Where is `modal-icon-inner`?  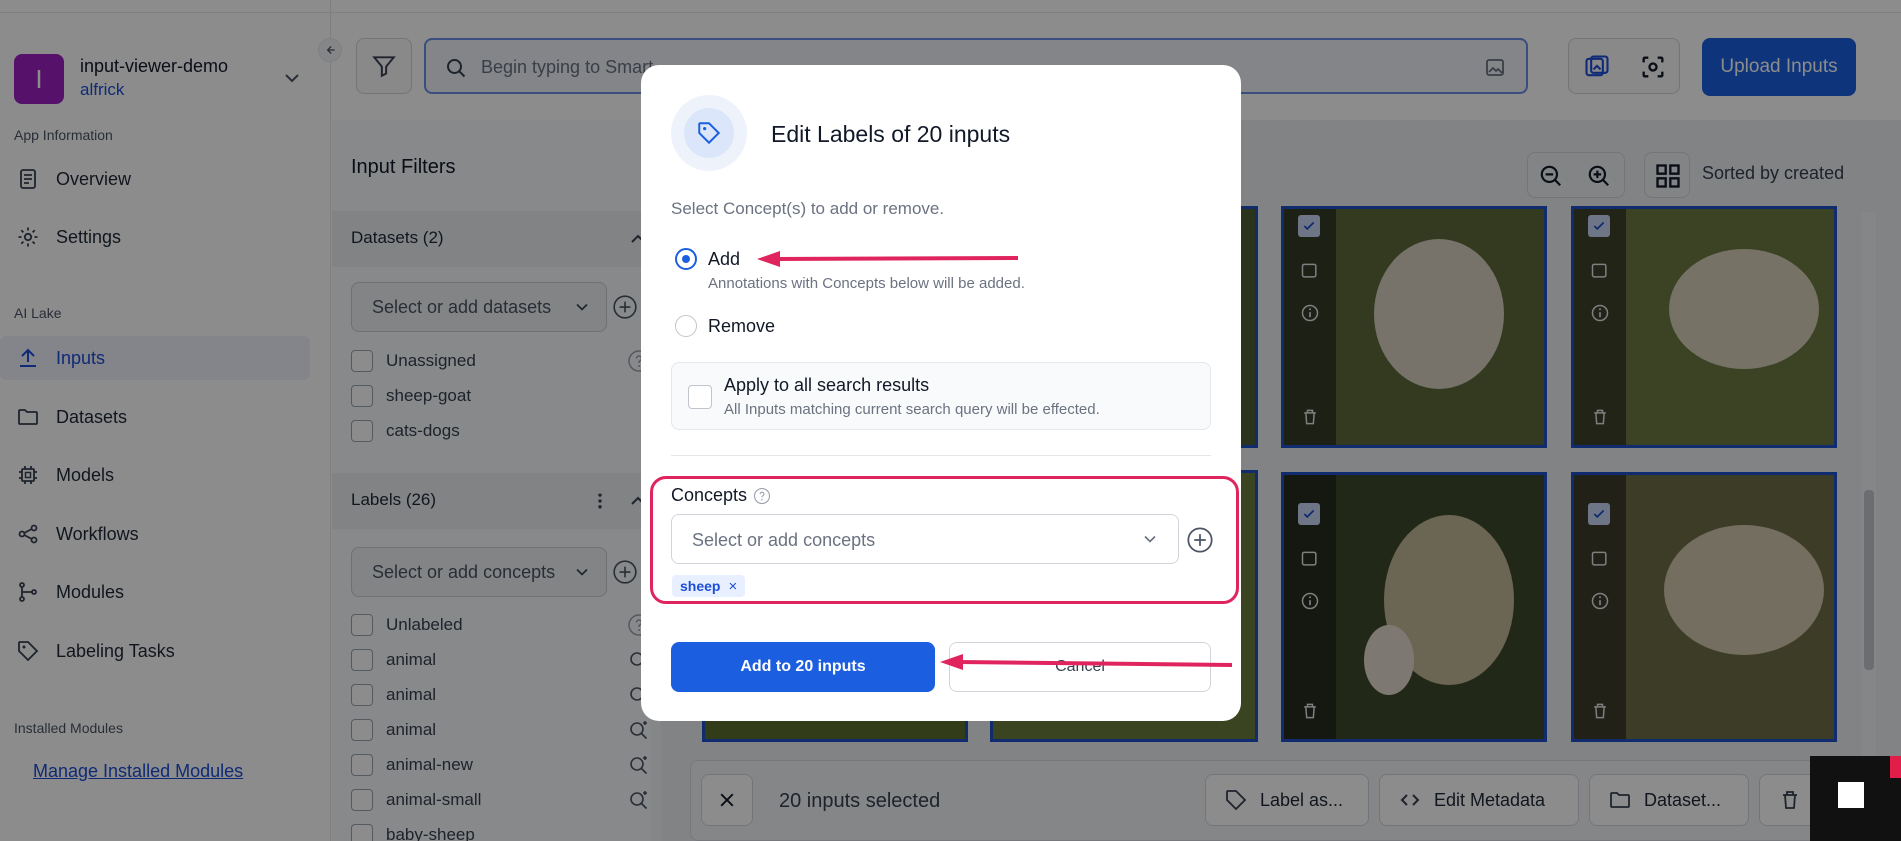
modal-icon-inner is located at coordinates (709, 133).